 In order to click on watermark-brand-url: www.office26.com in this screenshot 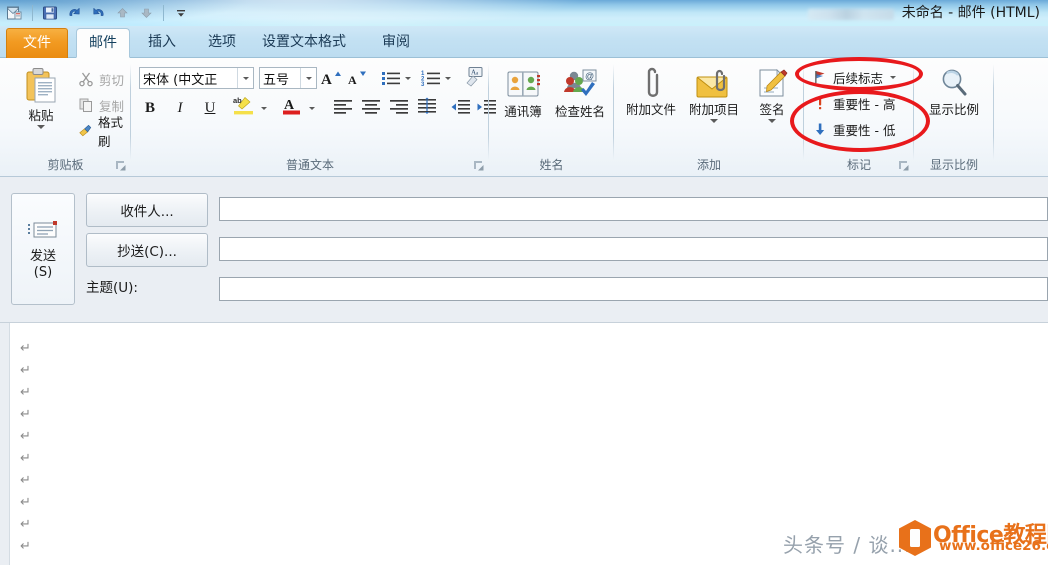, I will do `click(993, 546)`.